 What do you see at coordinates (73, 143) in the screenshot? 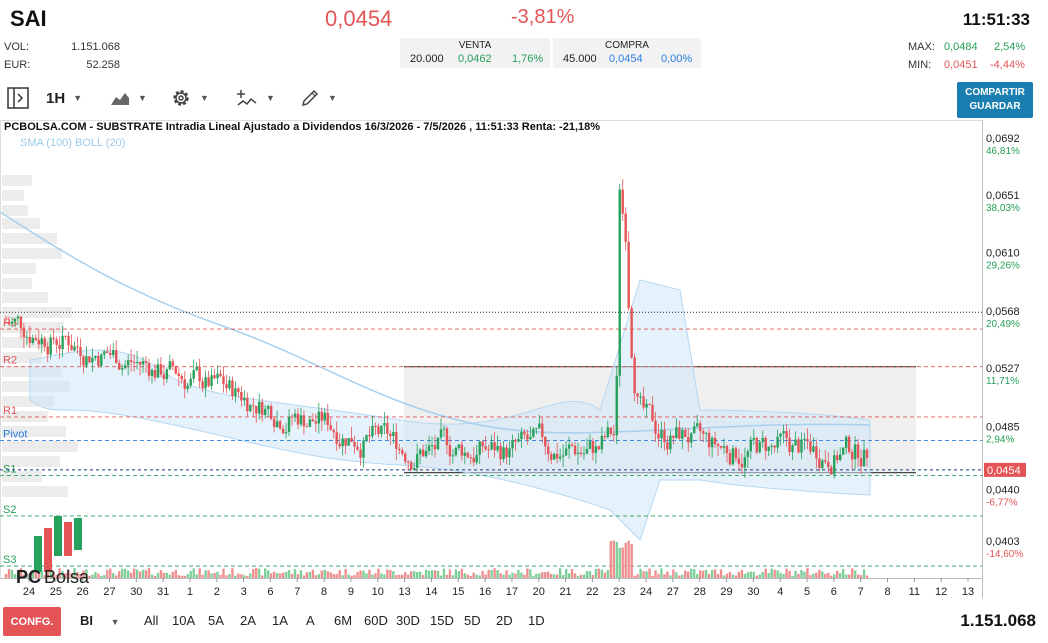
I see `indicator-legend: SMA (100) BOLL (20)` at bounding box center [73, 143].